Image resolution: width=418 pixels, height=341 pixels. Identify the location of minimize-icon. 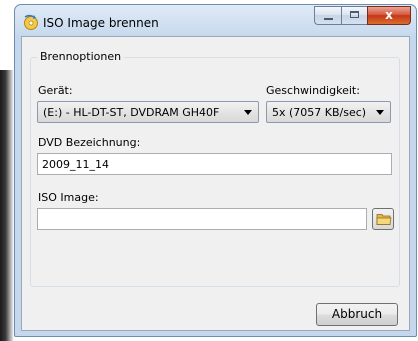
(328, 19).